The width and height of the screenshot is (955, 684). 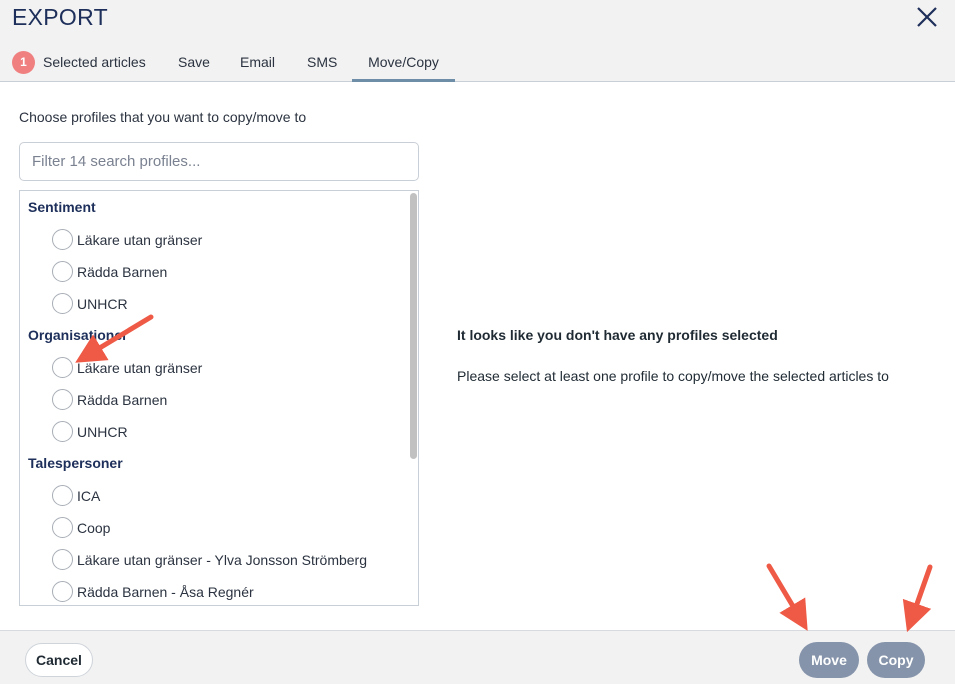 What do you see at coordinates (94, 62) in the screenshot?
I see `tab-label: Selected articles` at bounding box center [94, 62].